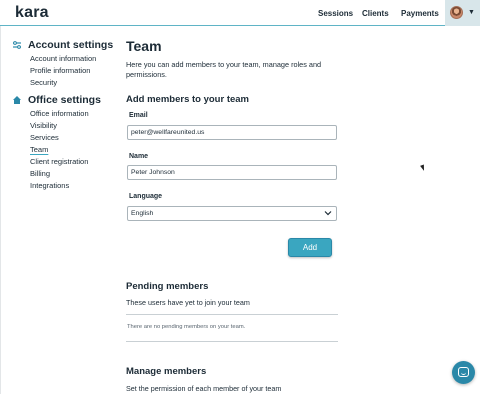  Describe the element at coordinates (167, 286) in the screenshot. I see `pending-members-heading: Pending members` at that location.